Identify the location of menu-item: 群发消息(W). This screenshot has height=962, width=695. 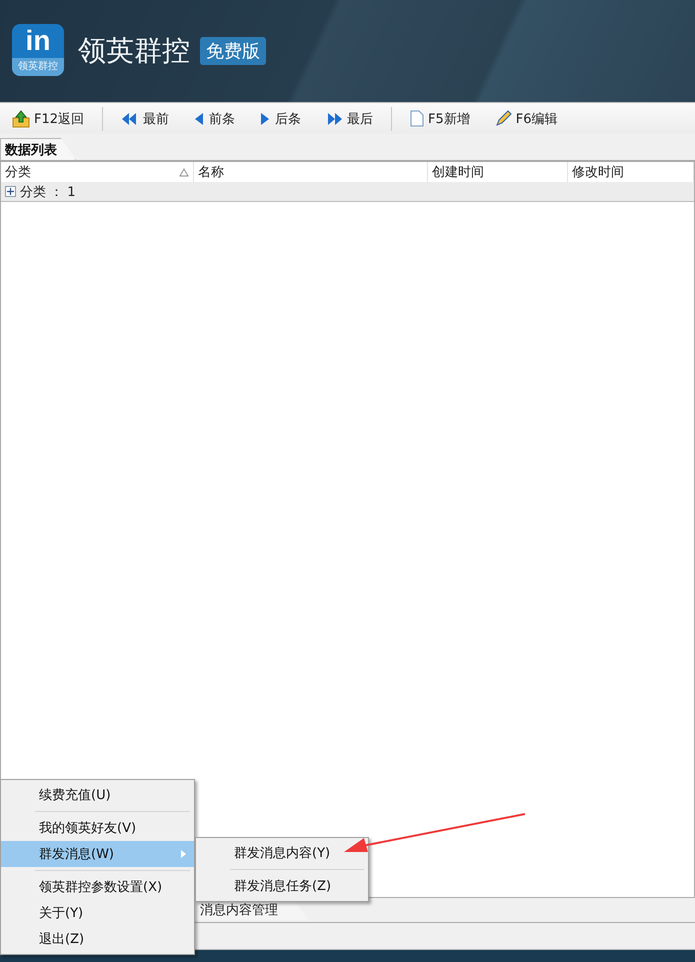
(97, 854).